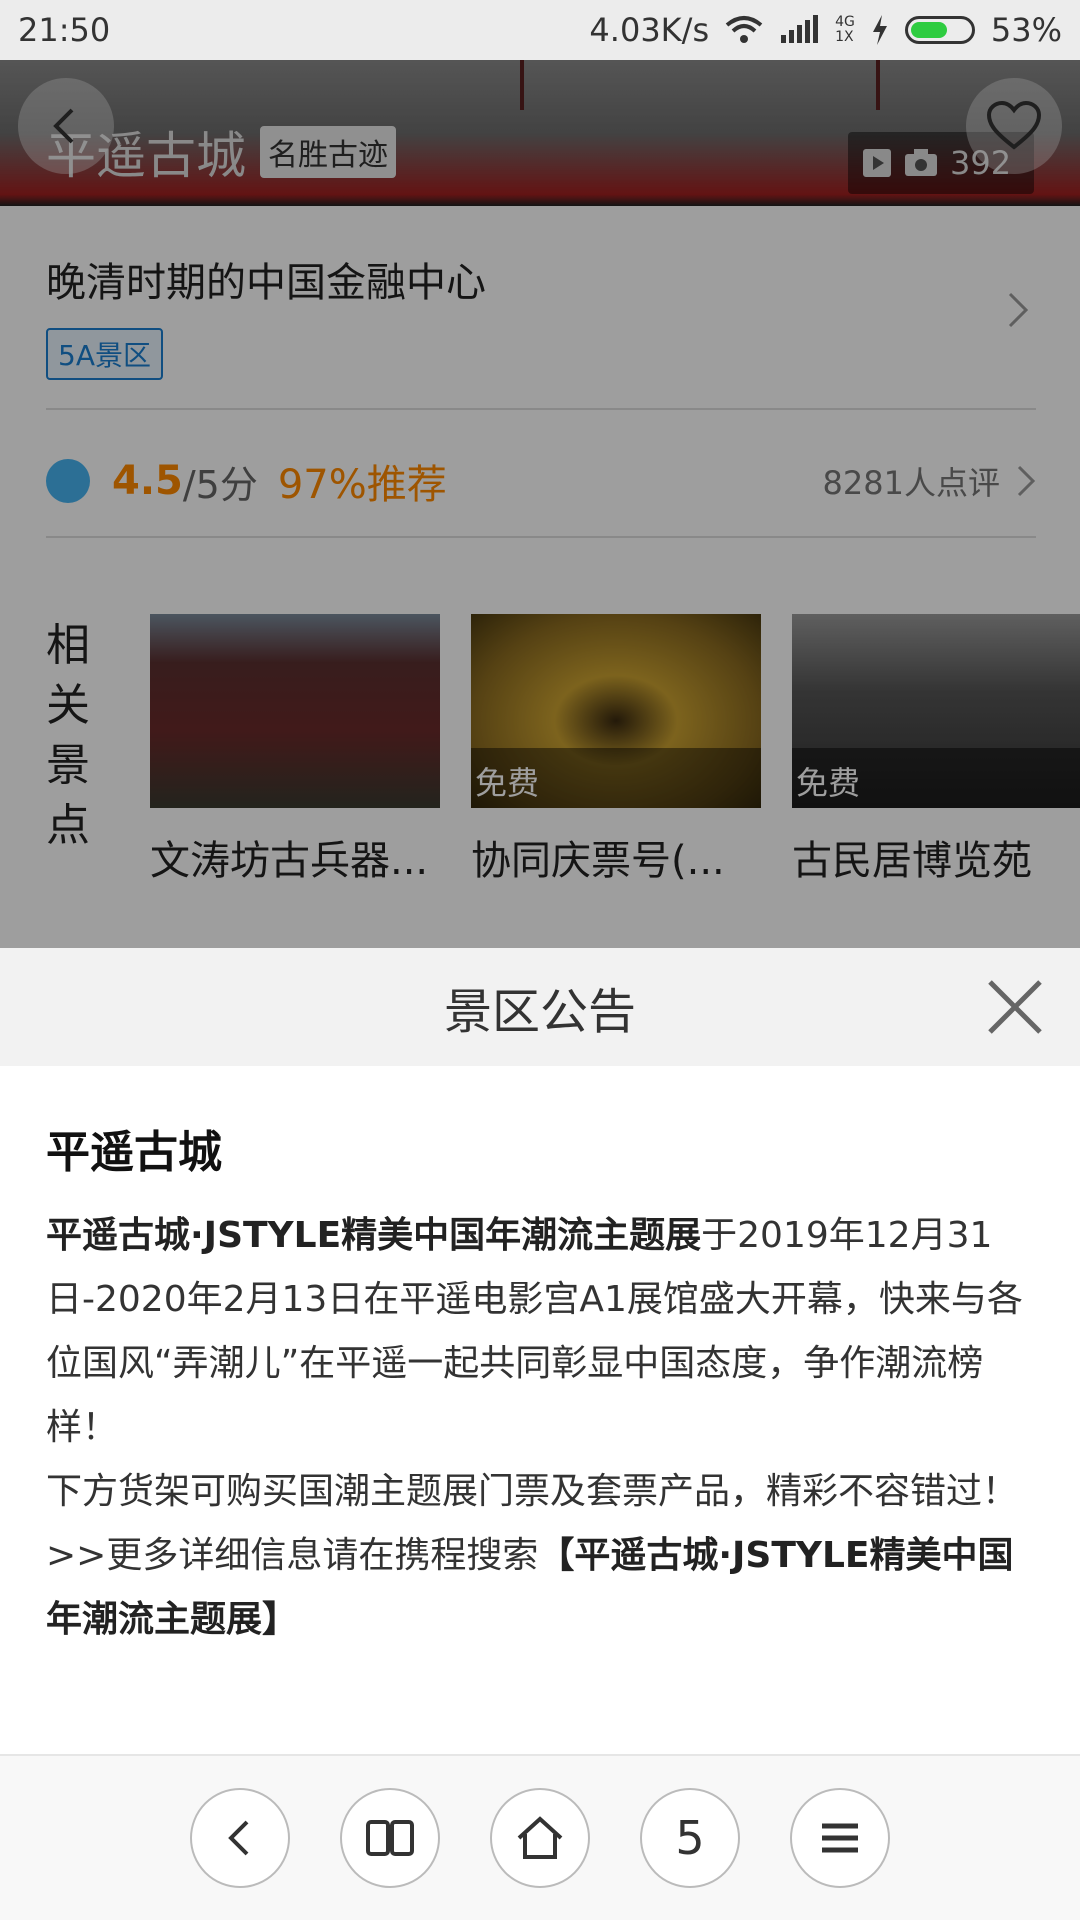 The image size is (1080, 1920). Describe the element at coordinates (539, 1012) in the screenshot. I see `notice-title: 景区公告` at that location.